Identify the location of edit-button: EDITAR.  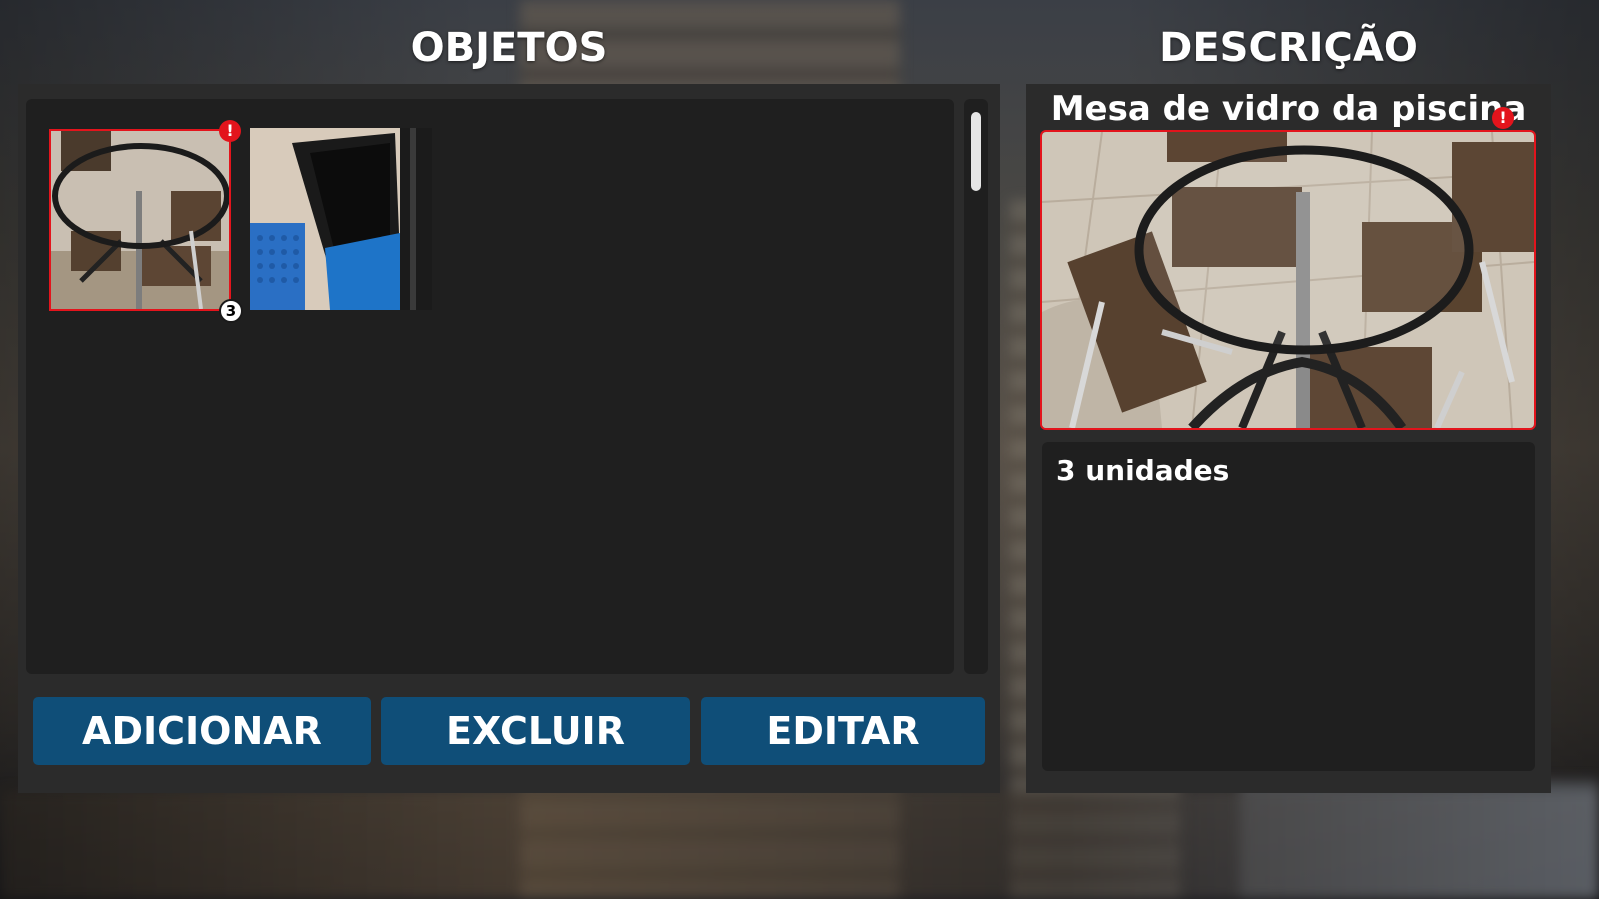
(843, 731).